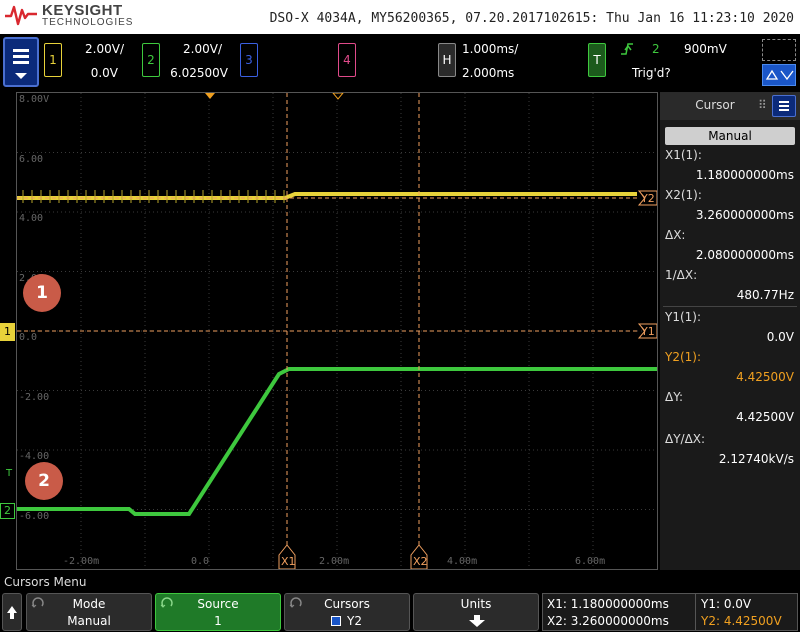 This screenshot has height=632, width=800. Describe the element at coordinates (347, 612) in the screenshot. I see `cursors-softkey: Cursors Y2` at that location.